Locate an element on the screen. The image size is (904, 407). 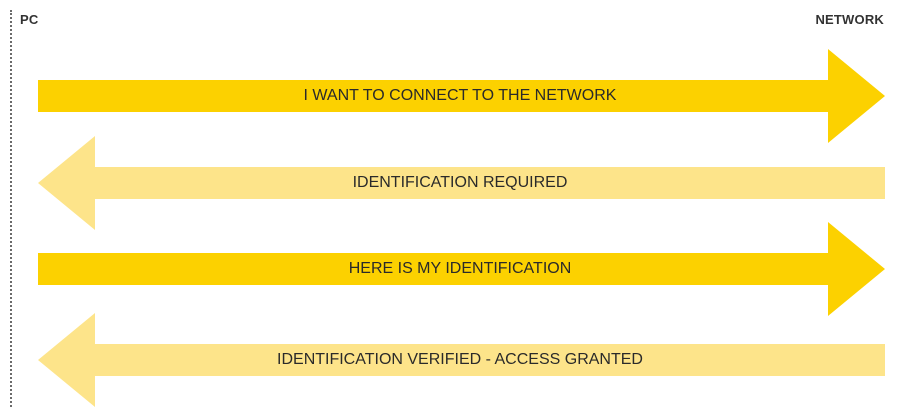
message-4-label: IDENTIFICATION VERIFIED - ACCESS GRANTED is located at coordinates (460, 359).